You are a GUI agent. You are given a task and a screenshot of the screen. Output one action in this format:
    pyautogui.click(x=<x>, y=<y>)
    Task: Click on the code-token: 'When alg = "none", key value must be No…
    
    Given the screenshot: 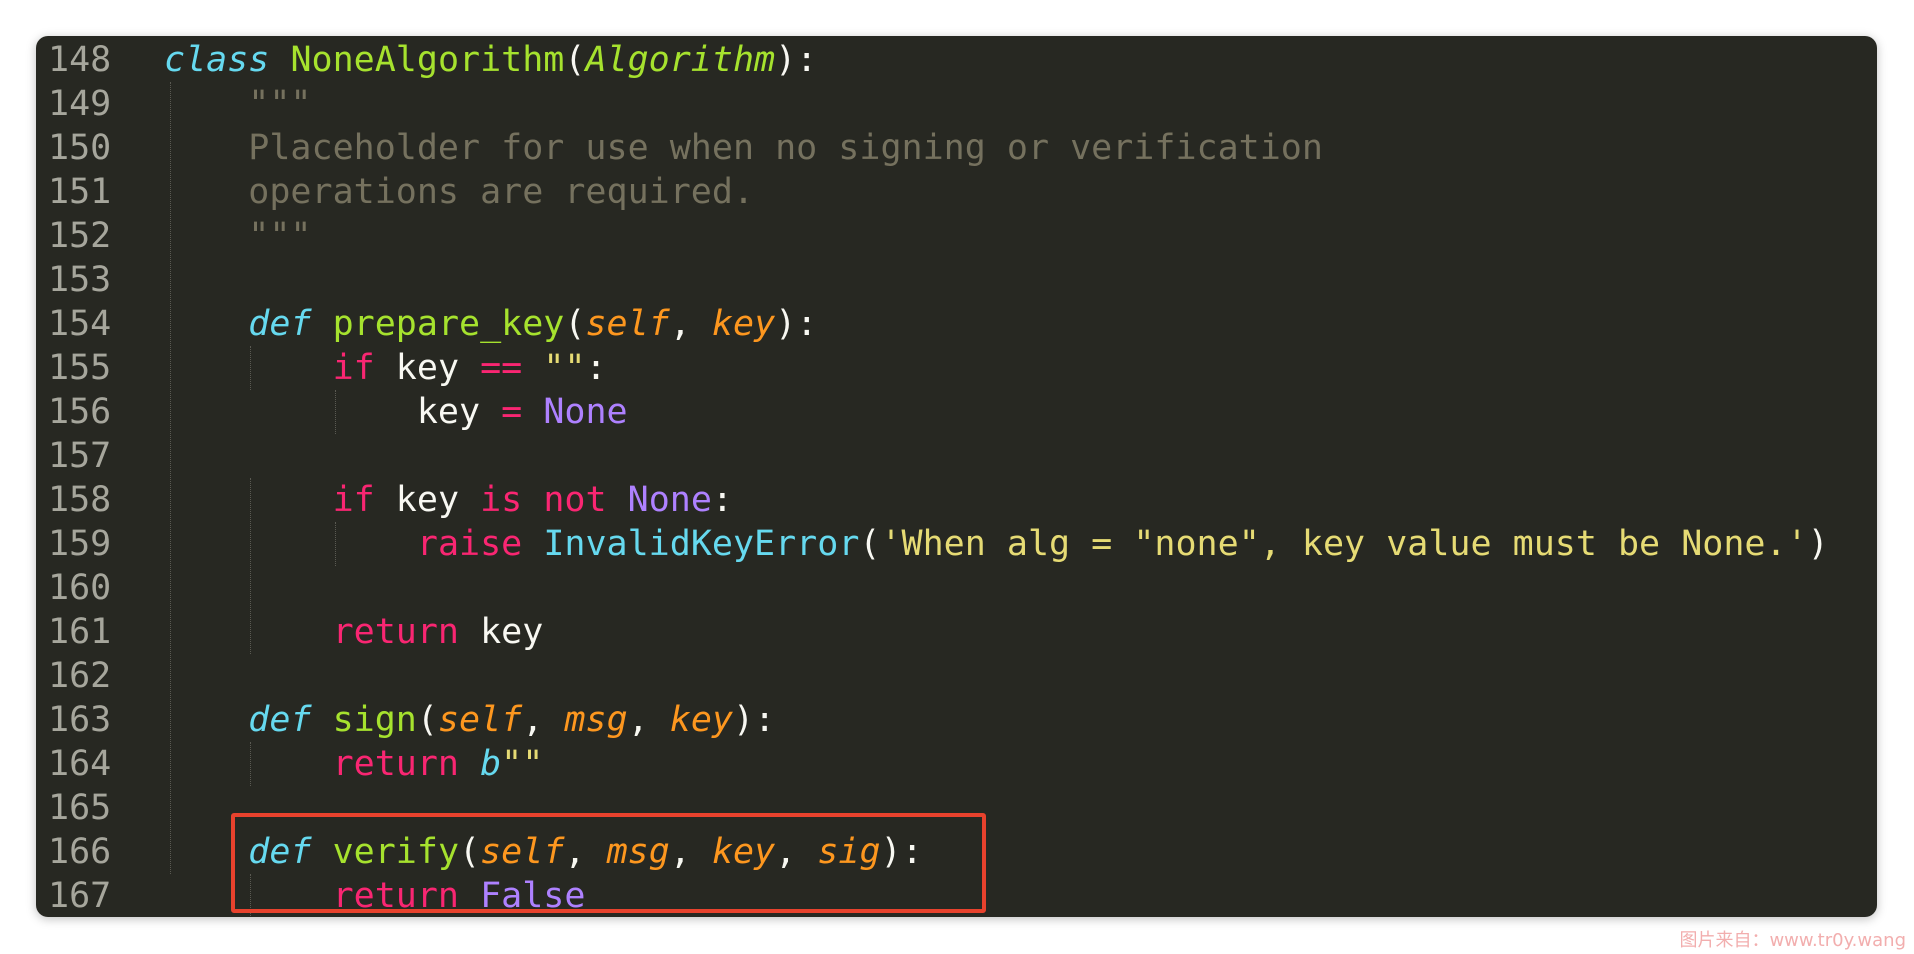 What is the action you would take?
    pyautogui.click(x=1344, y=544)
    